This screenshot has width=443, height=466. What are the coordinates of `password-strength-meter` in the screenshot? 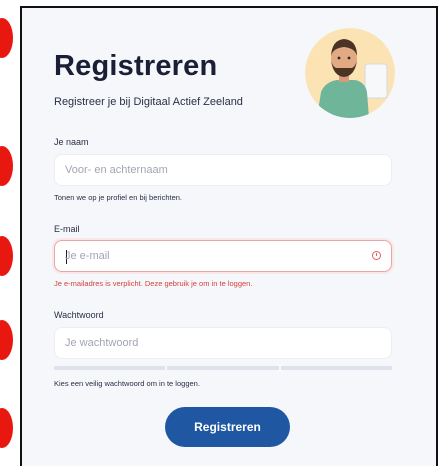 It's located at (223, 368).